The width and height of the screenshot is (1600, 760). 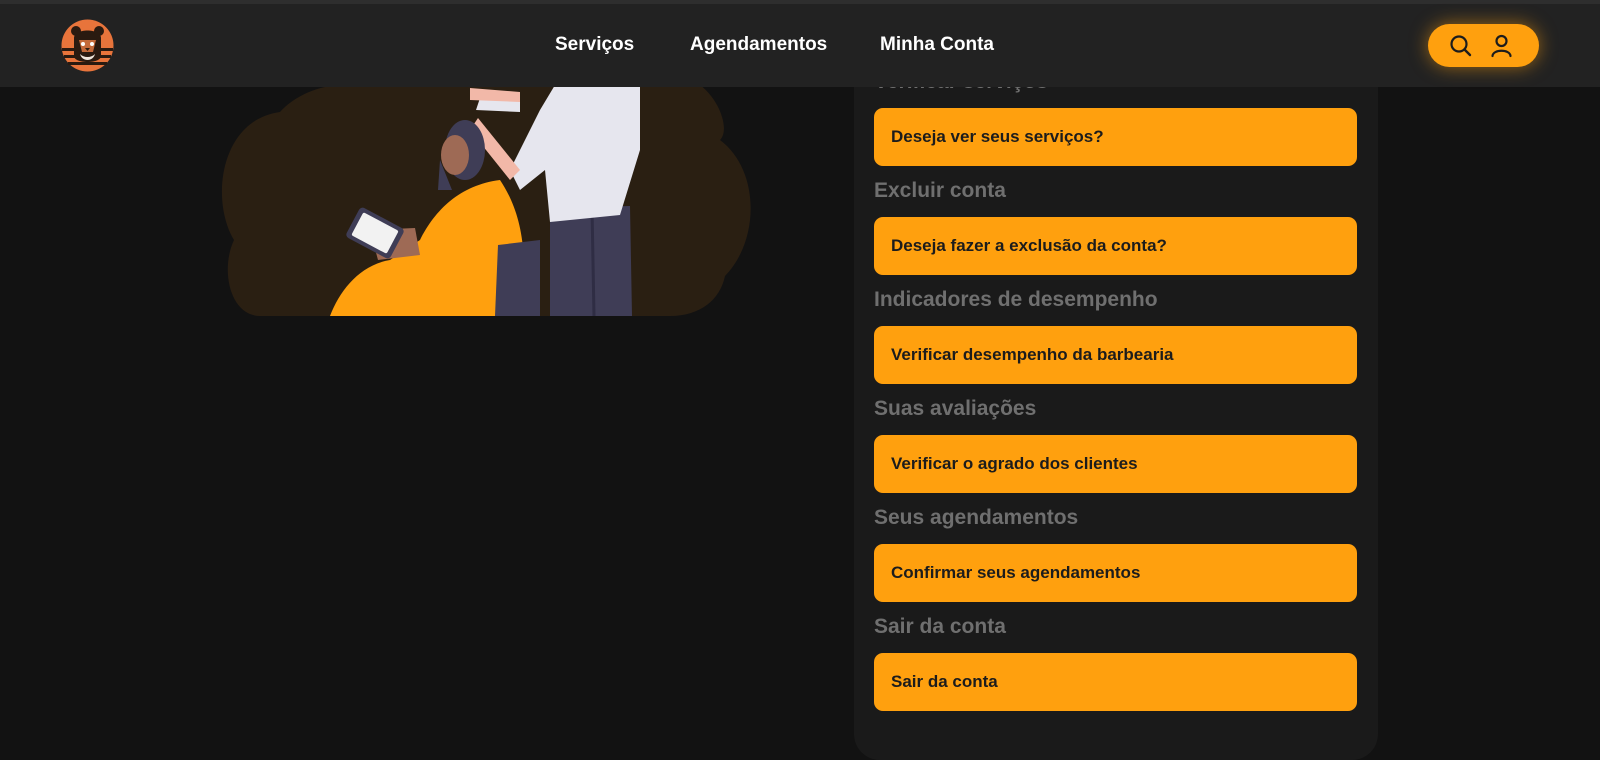 I want to click on nav-servicos: Serviços, so click(x=594, y=45).